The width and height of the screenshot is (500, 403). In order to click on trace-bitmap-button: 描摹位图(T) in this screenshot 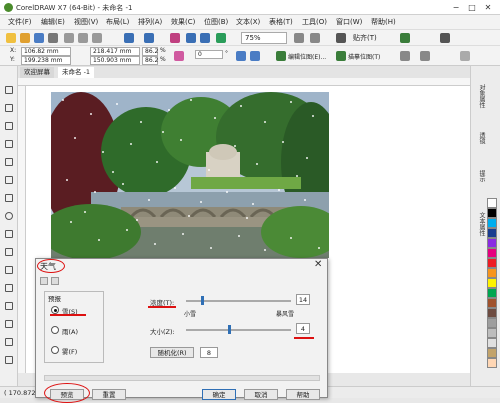, I will do `click(364, 56)`.